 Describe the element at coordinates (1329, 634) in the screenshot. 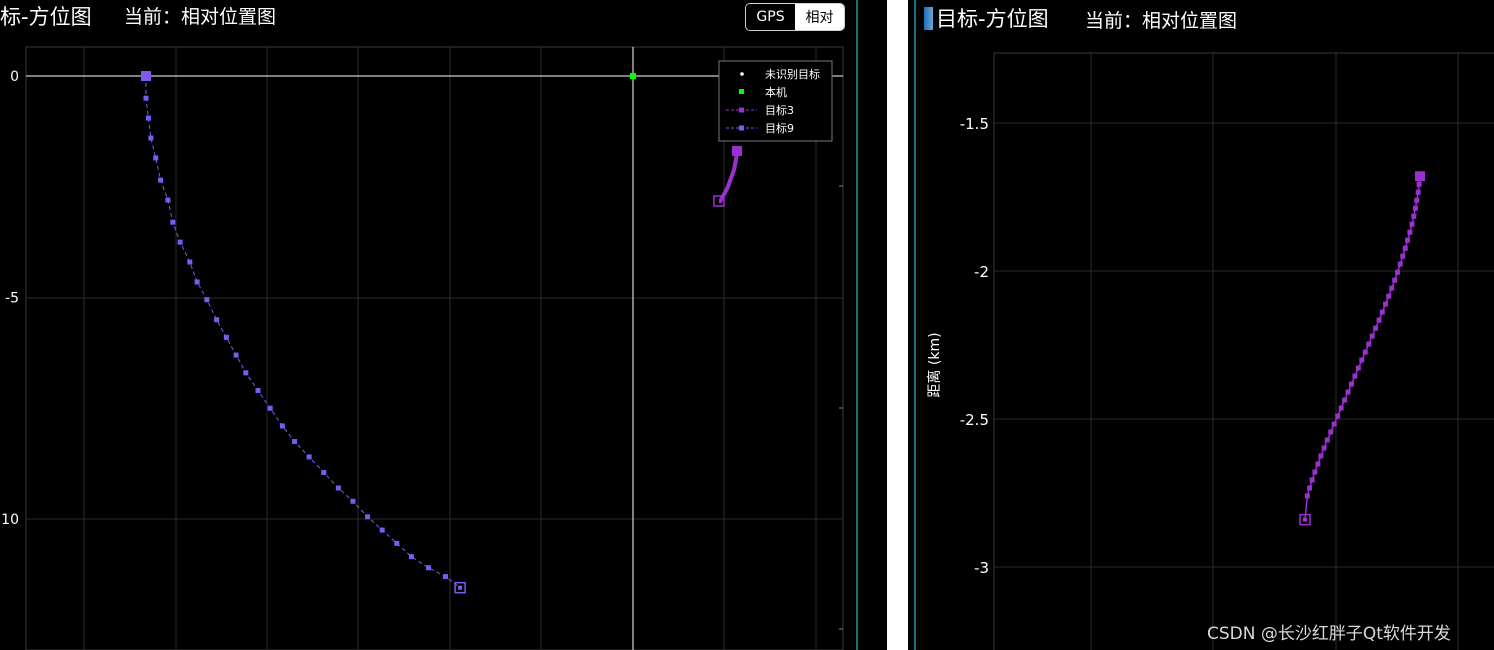

I see `watermark: CSDN @长沙红胖子Qt软件开发` at that location.